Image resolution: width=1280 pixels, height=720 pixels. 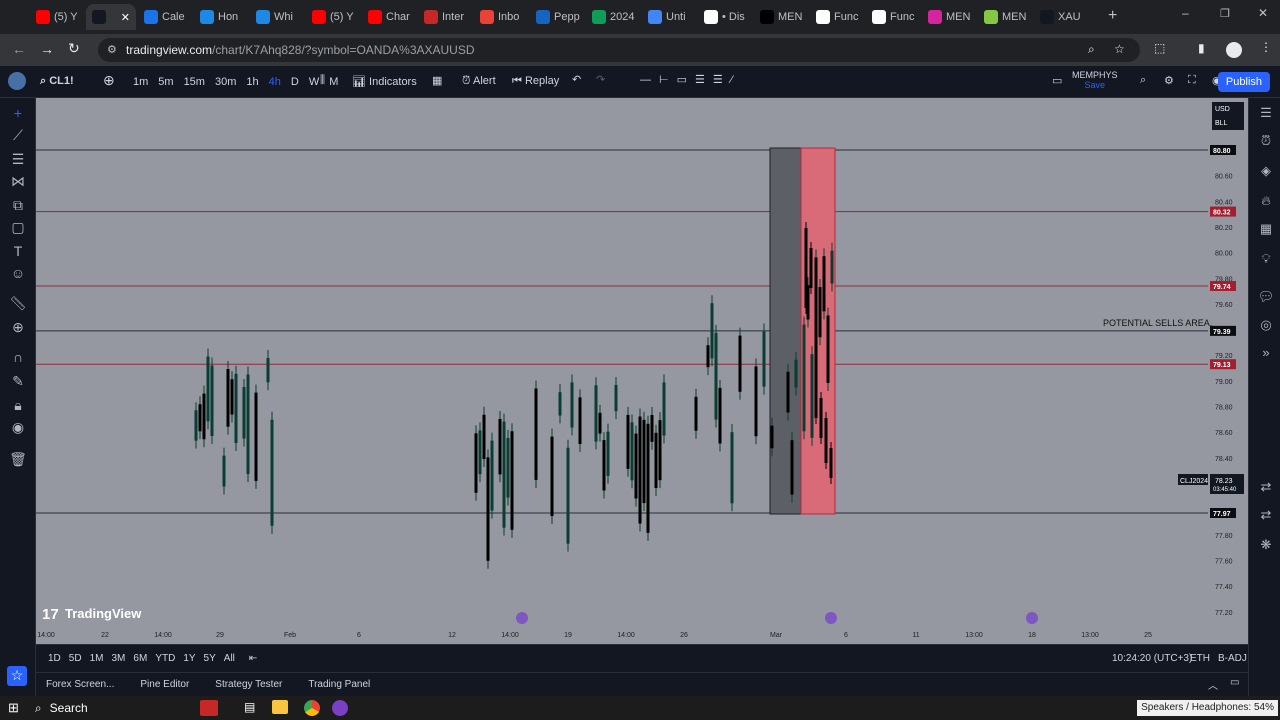 What do you see at coordinates (669, 17) in the screenshot?
I see `browser-tab: Unti` at bounding box center [669, 17].